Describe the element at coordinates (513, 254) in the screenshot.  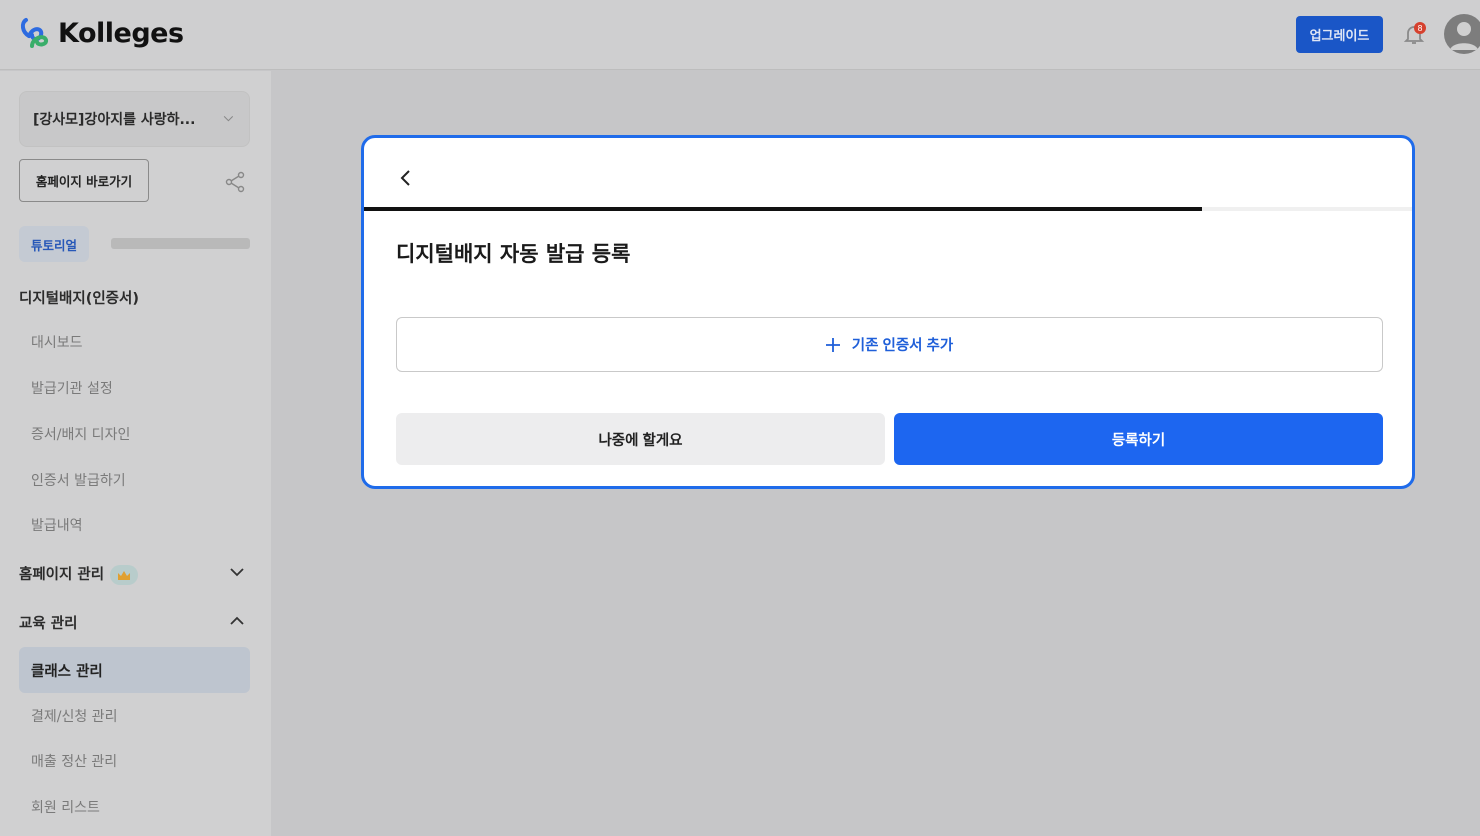
I see `modal-title: 디지털배지 자동 발급 등록` at that location.